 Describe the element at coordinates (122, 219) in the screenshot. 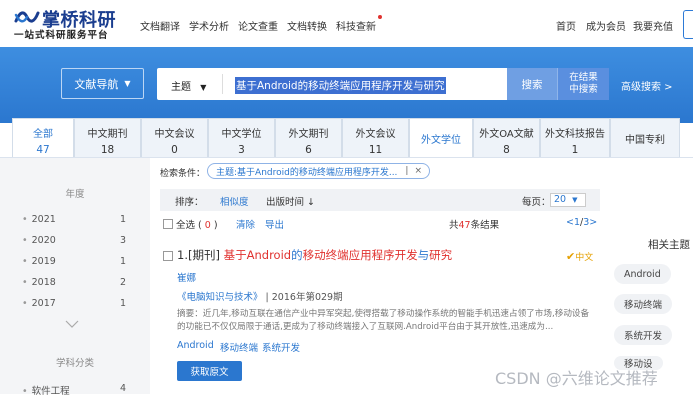

I see `year-count: 1` at that location.